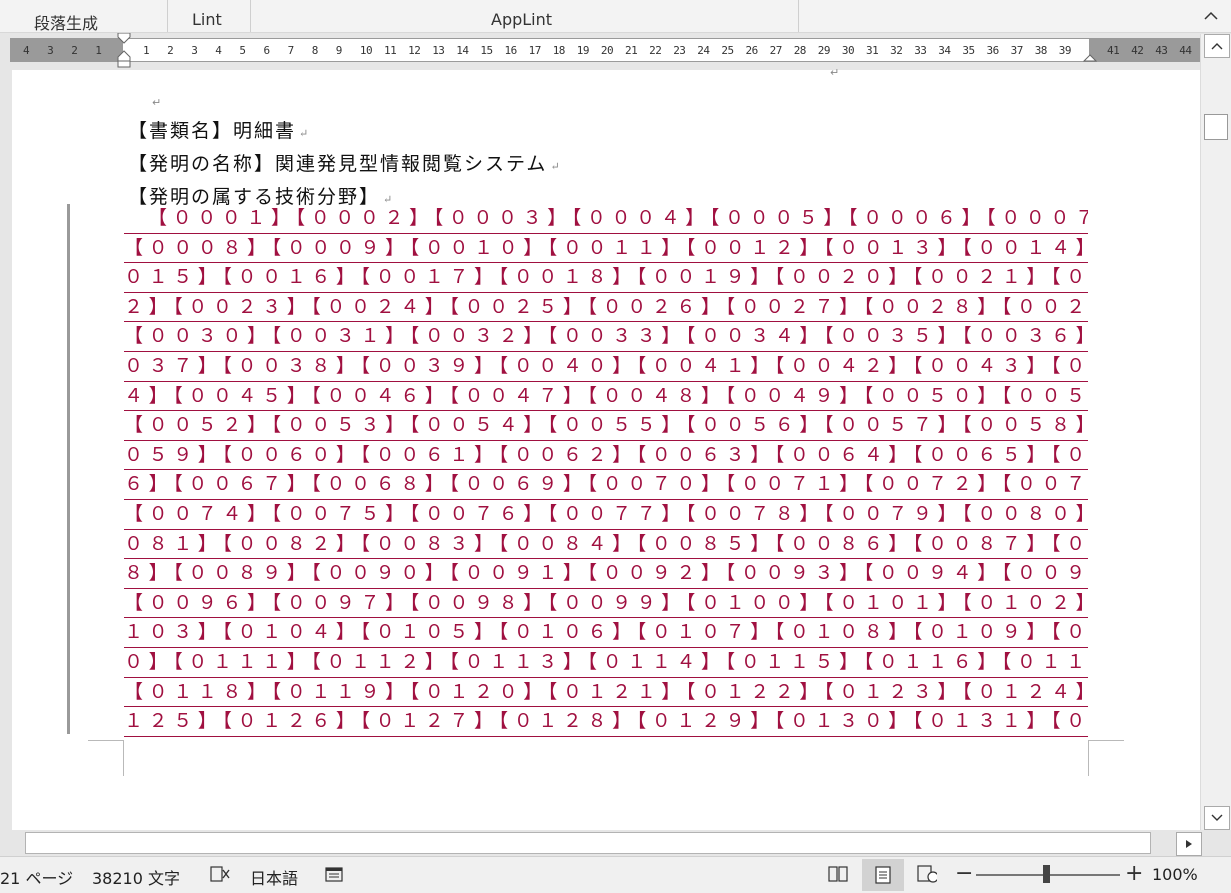 The width and height of the screenshot is (1231, 893). Describe the element at coordinates (800, 50) in the screenshot. I see `ruler-tick-label: 28` at that location.